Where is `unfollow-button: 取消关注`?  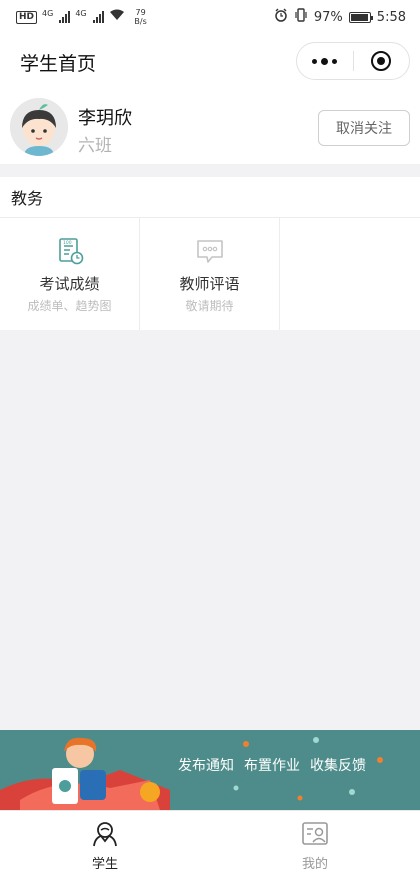
unfollow-button: 取消关注 is located at coordinates (364, 128).